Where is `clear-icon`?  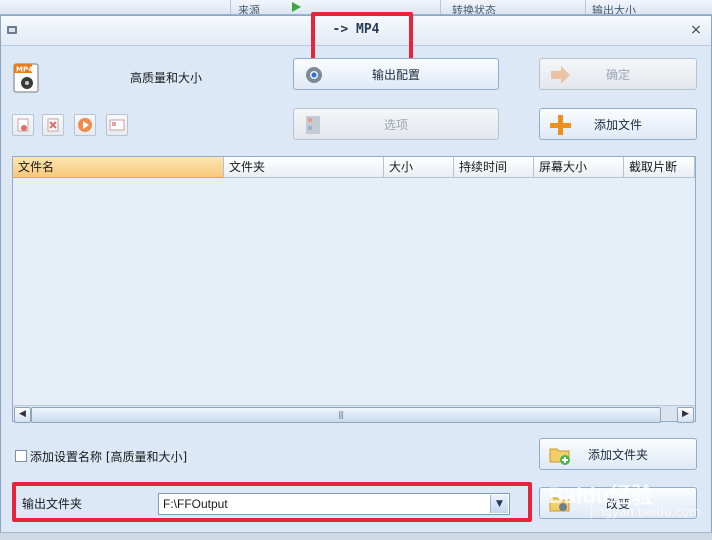 clear-icon is located at coordinates (23, 125).